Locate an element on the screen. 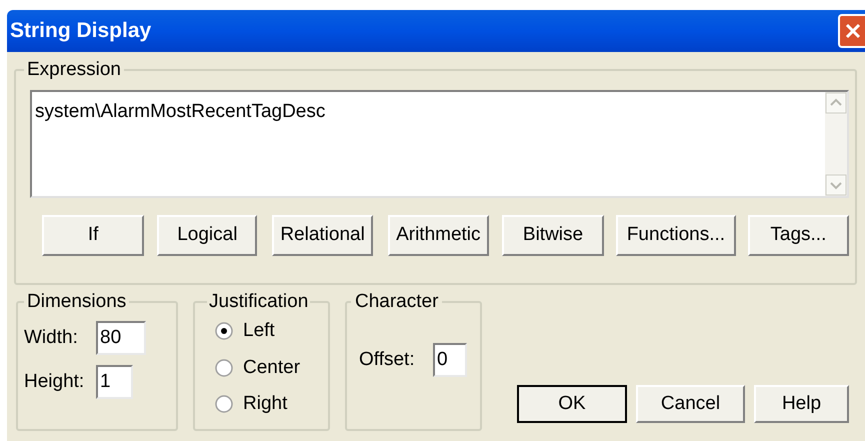 This screenshot has width=865, height=441. radio-label: Right is located at coordinates (265, 404).